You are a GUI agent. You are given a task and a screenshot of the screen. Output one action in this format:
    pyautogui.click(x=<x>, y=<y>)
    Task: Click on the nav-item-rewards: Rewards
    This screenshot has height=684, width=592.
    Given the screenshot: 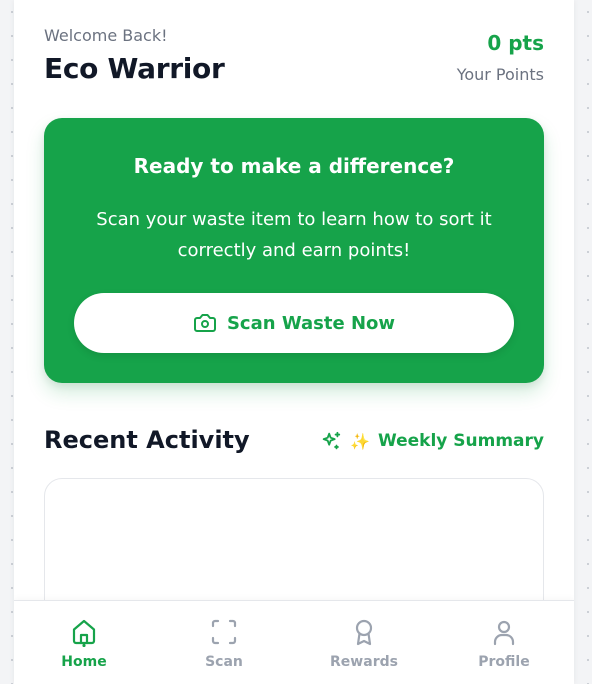 What is the action you would take?
    pyautogui.click(x=364, y=642)
    